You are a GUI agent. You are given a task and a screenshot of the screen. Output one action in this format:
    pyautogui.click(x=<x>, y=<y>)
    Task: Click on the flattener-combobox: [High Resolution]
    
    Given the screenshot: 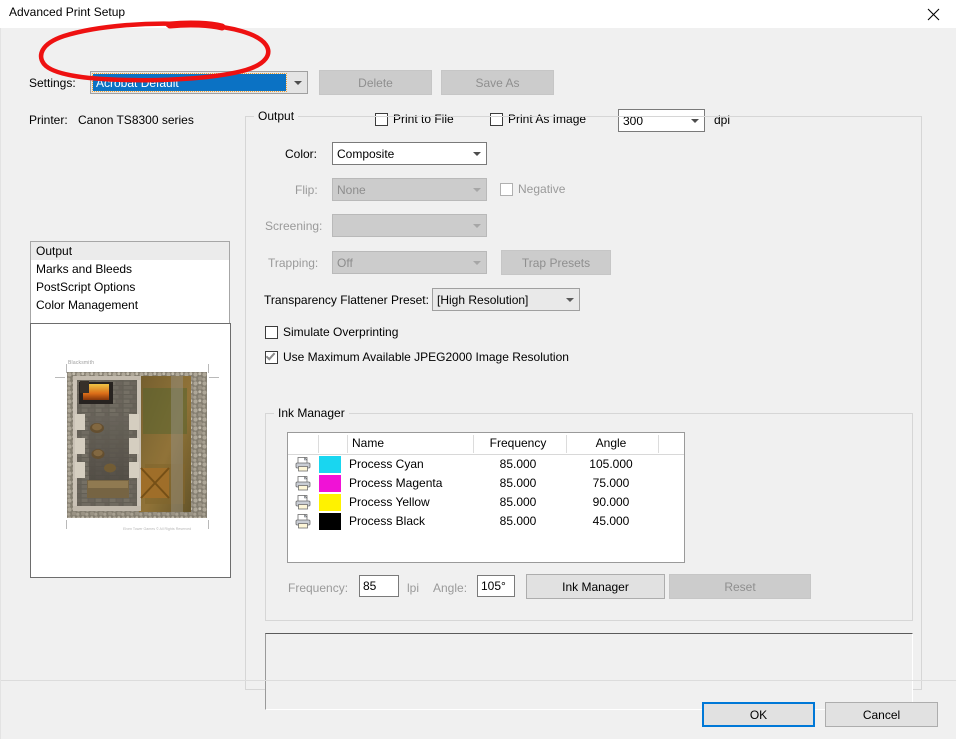 What is the action you would take?
    pyautogui.click(x=506, y=299)
    